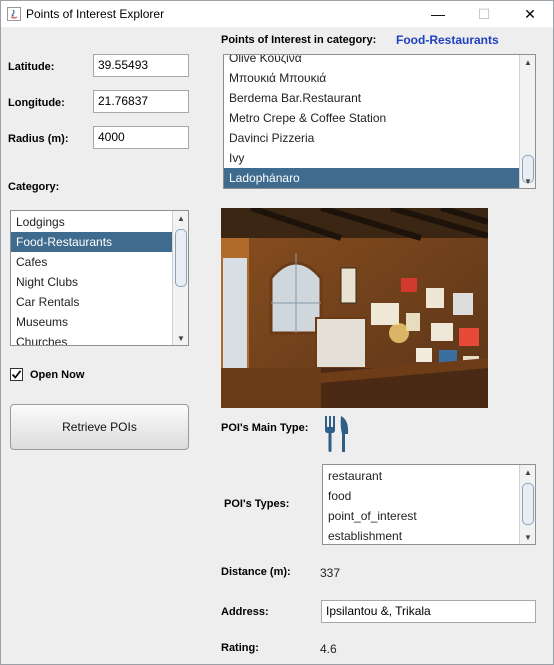  I want to click on main-type-label: POI's Main Type:, so click(265, 428).